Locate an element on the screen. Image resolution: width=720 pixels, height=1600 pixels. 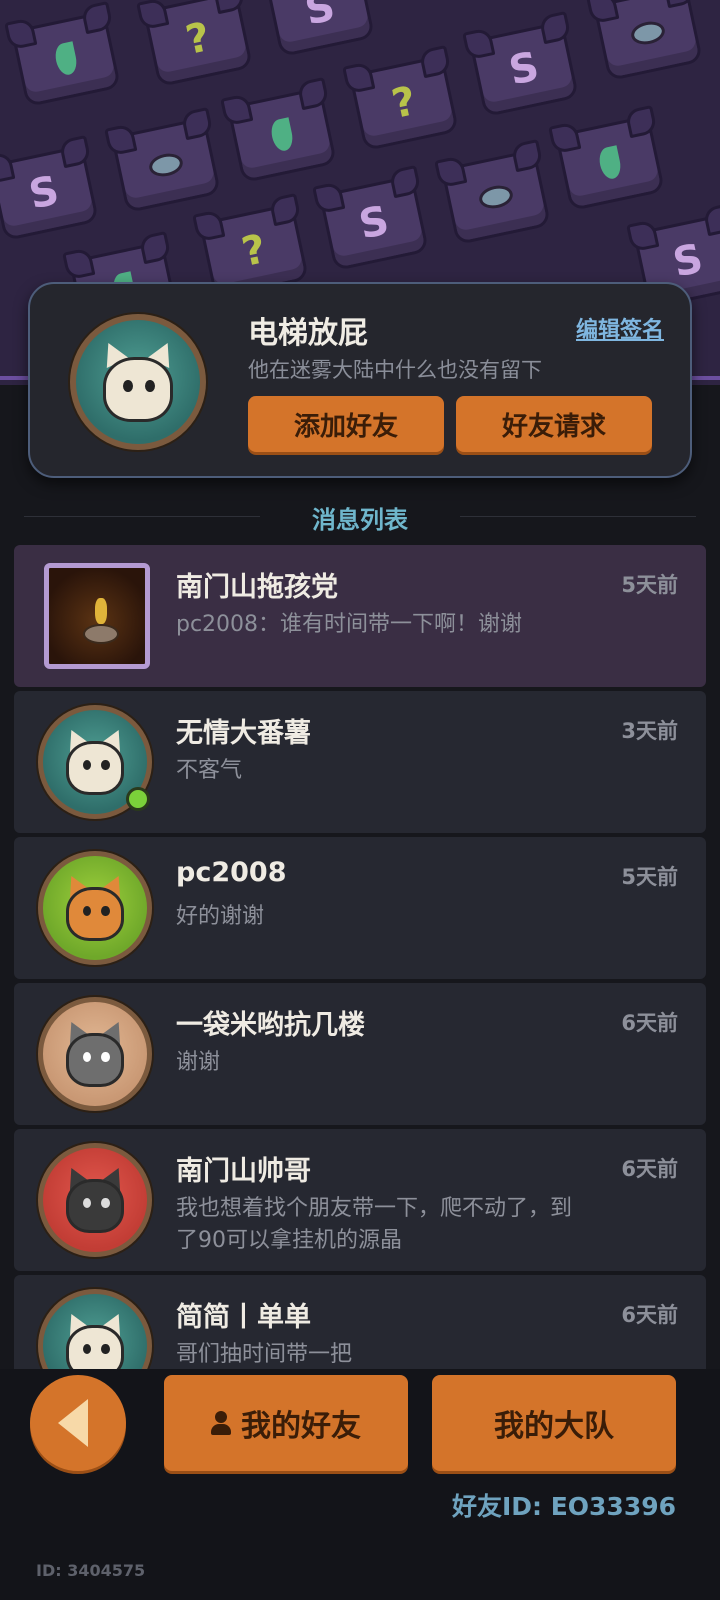
message-sender: 一袋米哟抗几楼 is located at coordinates (270, 1025).